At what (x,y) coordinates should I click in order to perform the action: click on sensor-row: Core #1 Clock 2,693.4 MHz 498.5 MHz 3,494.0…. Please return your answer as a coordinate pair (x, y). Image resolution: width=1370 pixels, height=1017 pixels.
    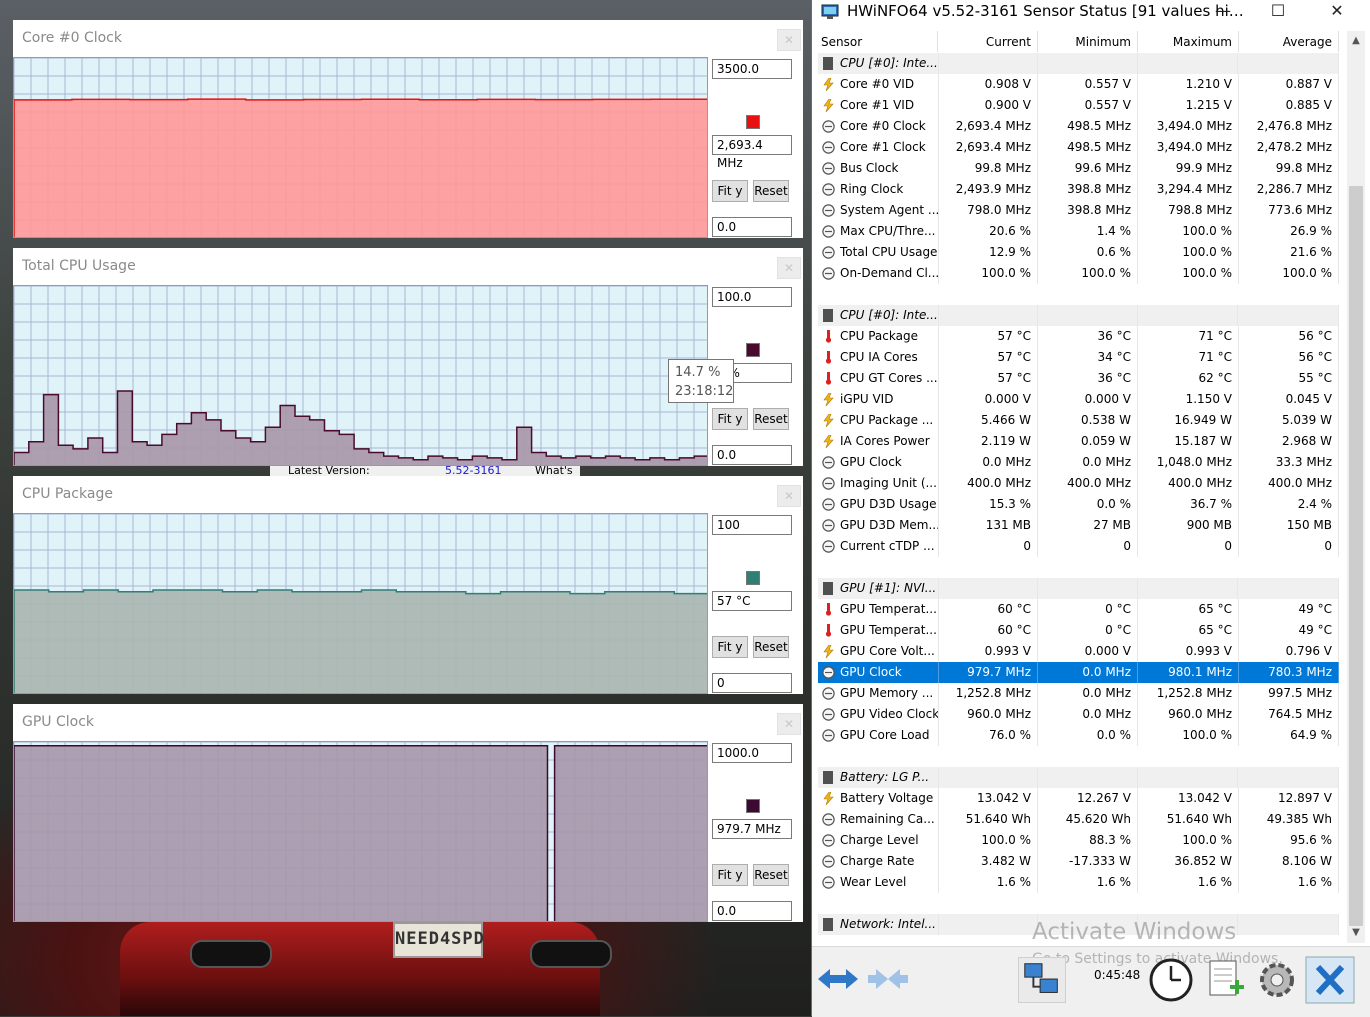
    Looking at the image, I should click on (1078, 147).